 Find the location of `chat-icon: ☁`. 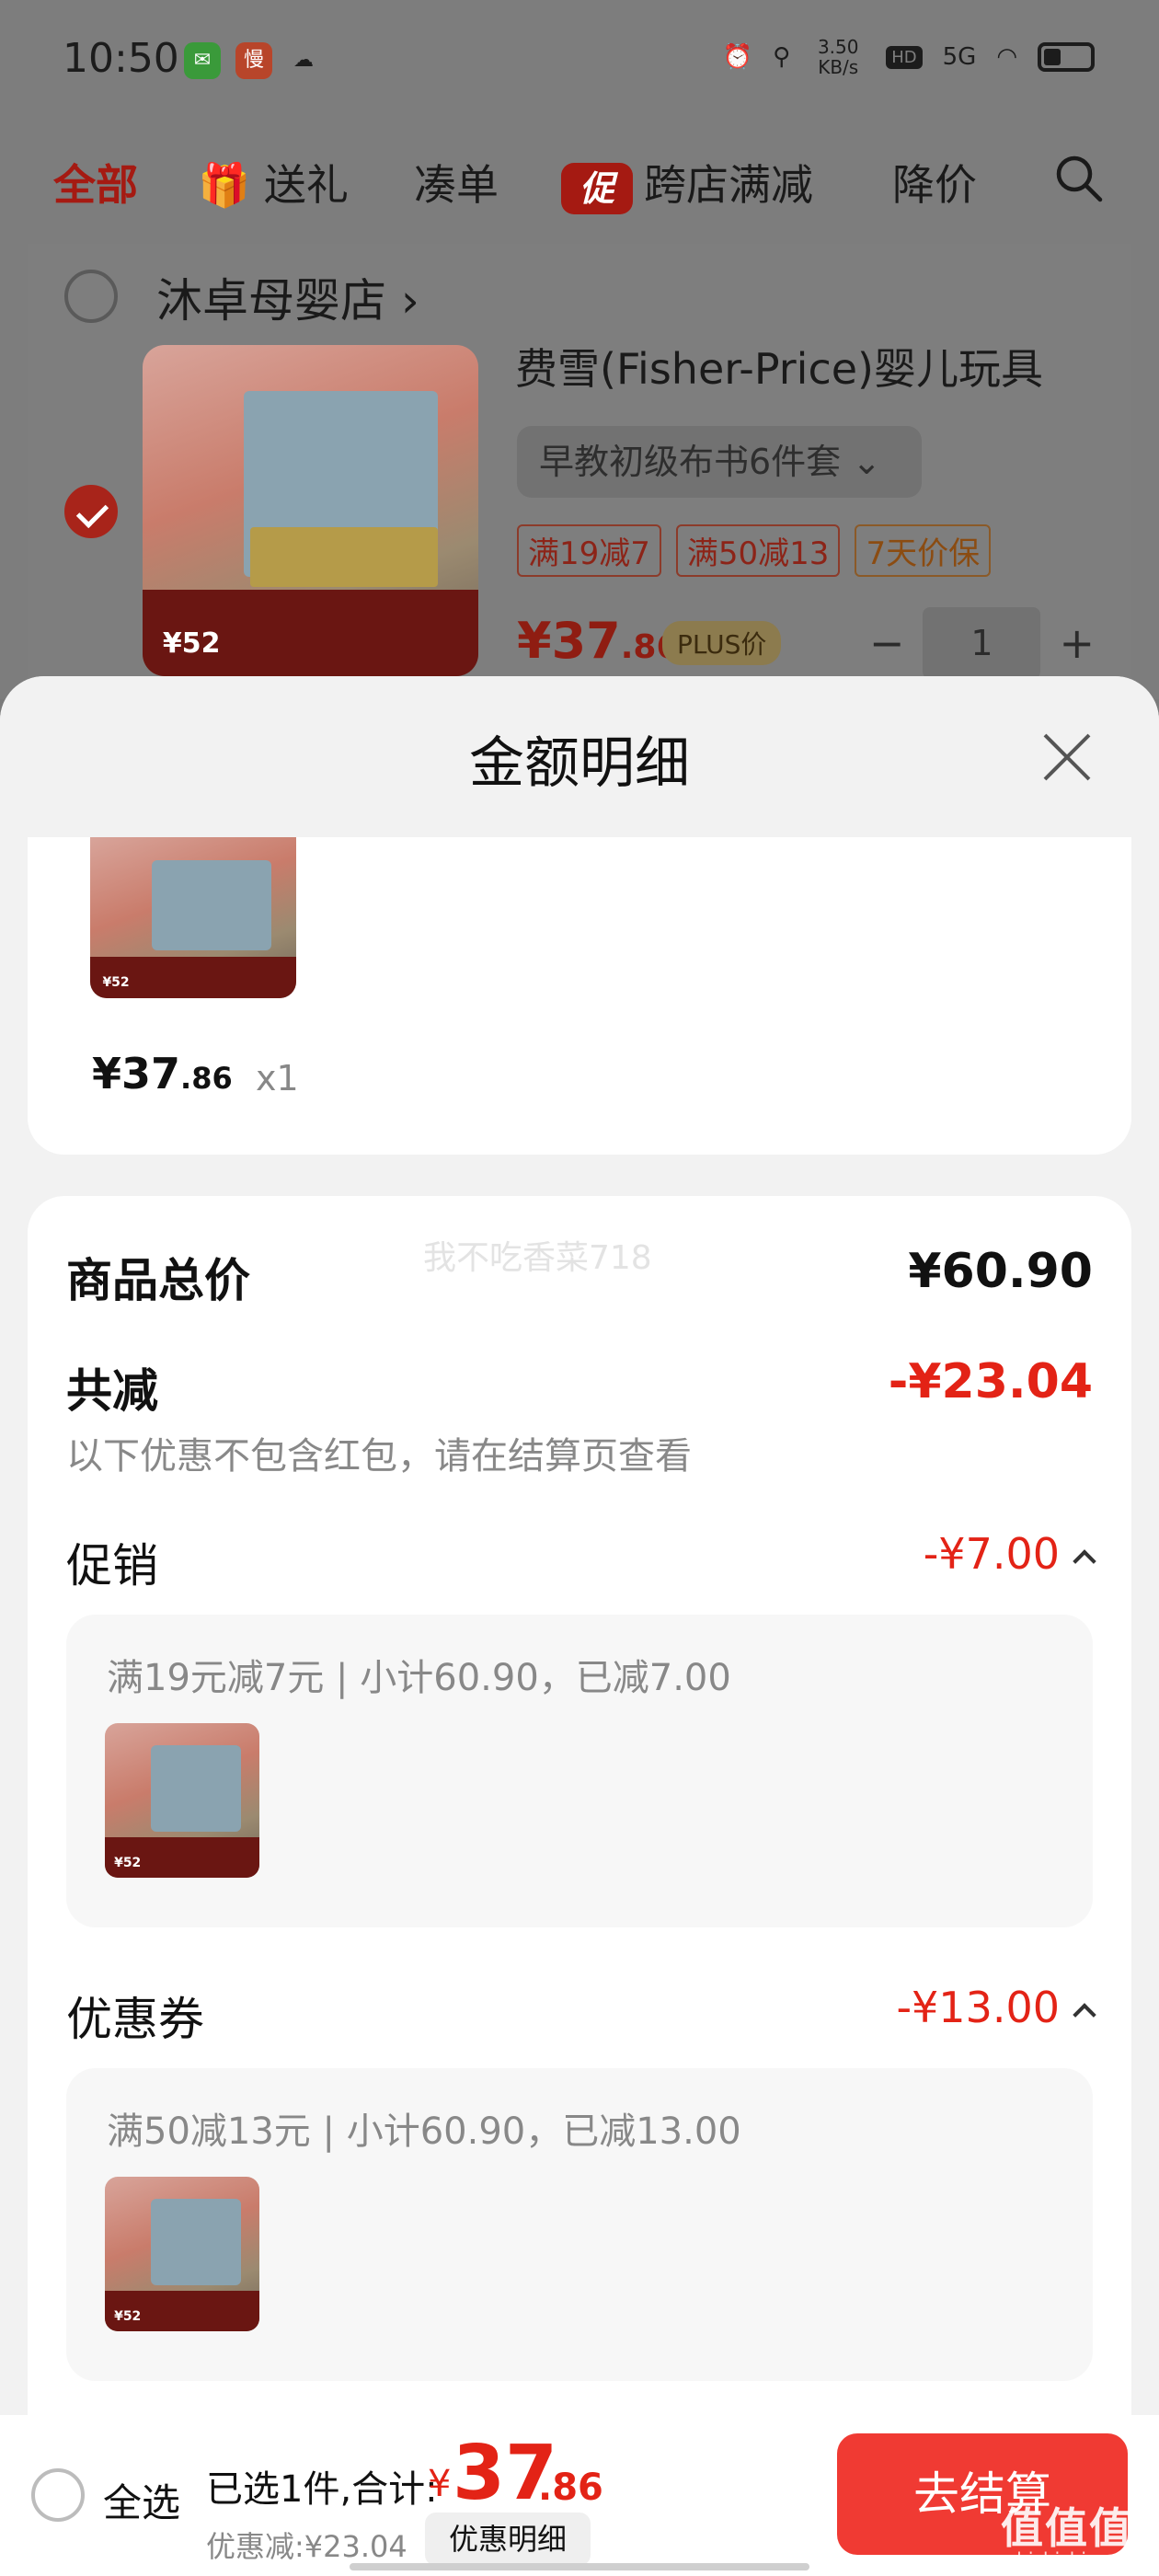

chat-icon: ☁ is located at coordinates (303, 60).